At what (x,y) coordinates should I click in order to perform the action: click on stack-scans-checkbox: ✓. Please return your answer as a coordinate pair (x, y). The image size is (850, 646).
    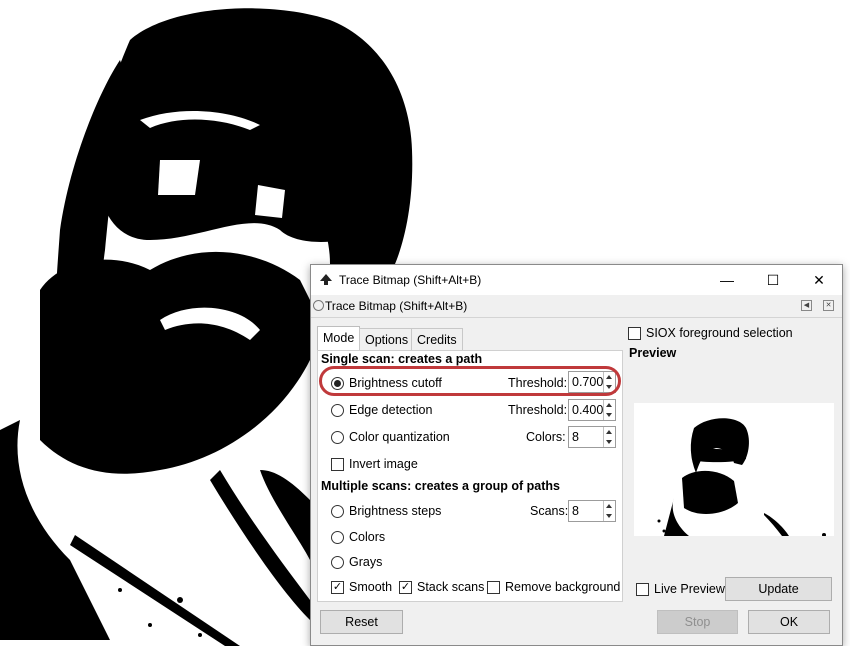
    Looking at the image, I should click on (405, 587).